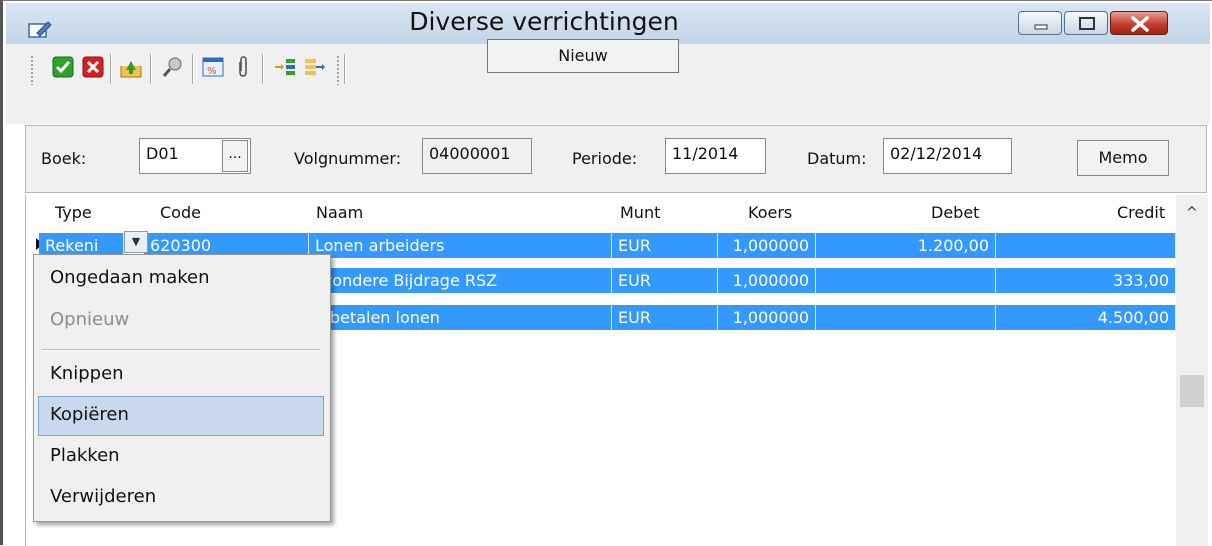  I want to click on maximize-icon, so click(1087, 23).